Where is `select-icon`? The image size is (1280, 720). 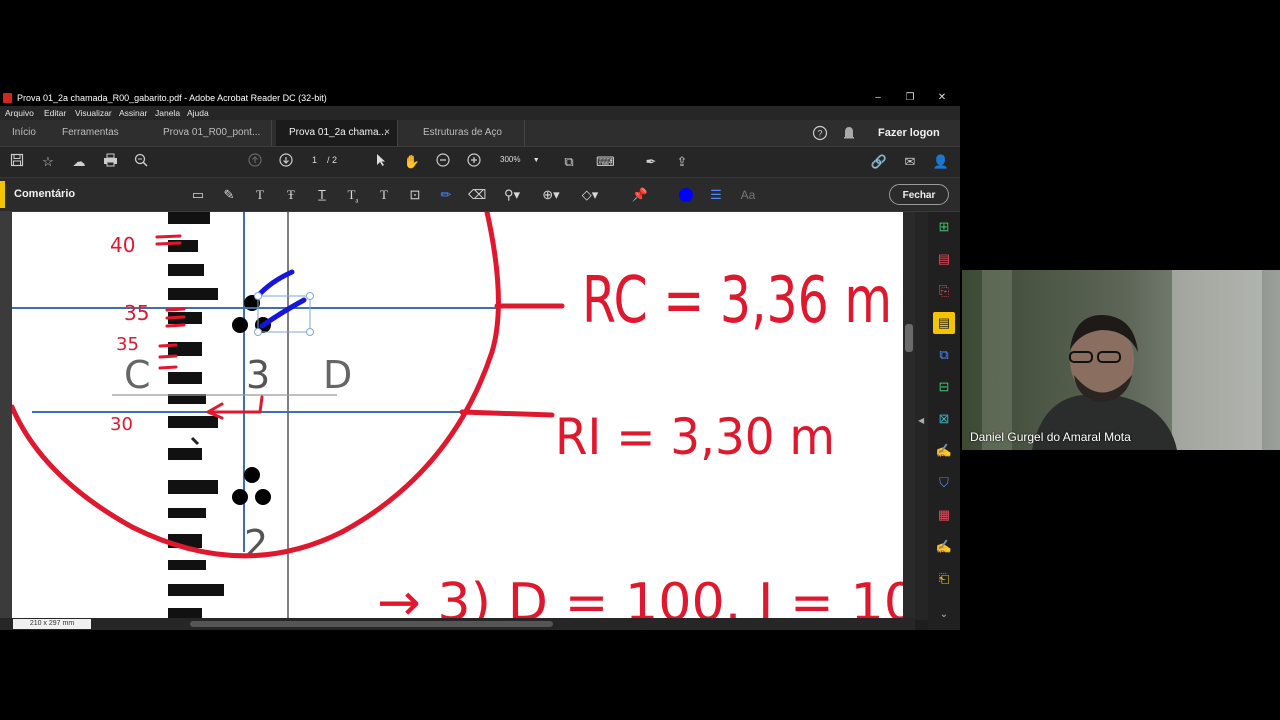 select-icon is located at coordinates (381, 162).